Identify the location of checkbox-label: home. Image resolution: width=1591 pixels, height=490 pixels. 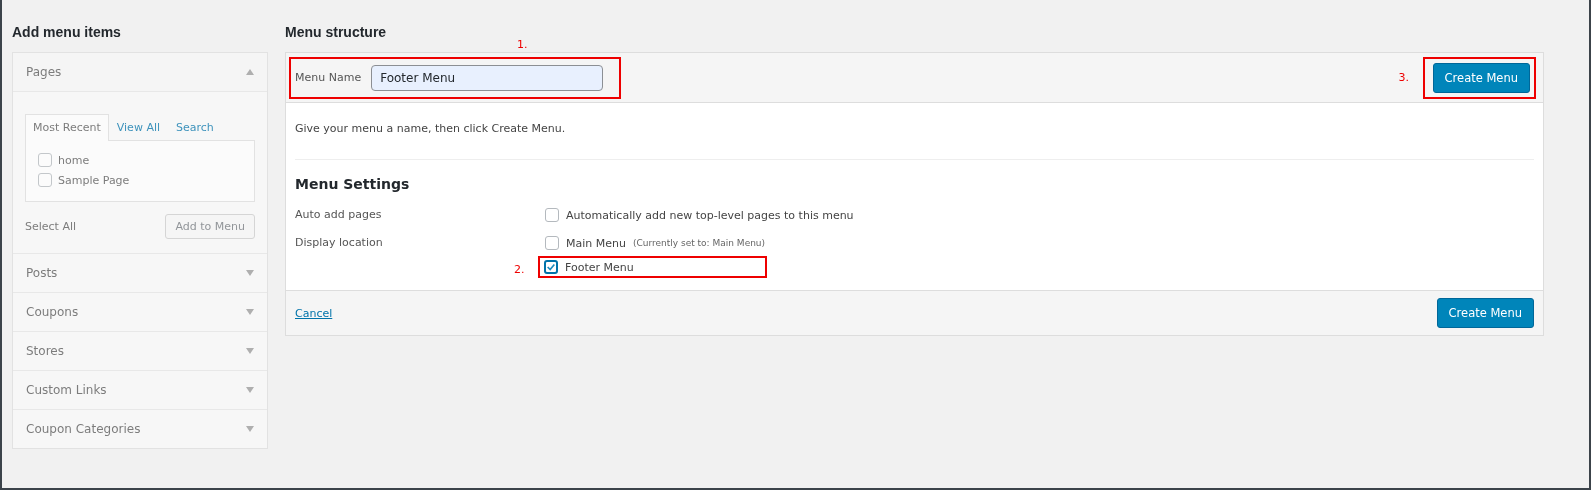
(74, 160).